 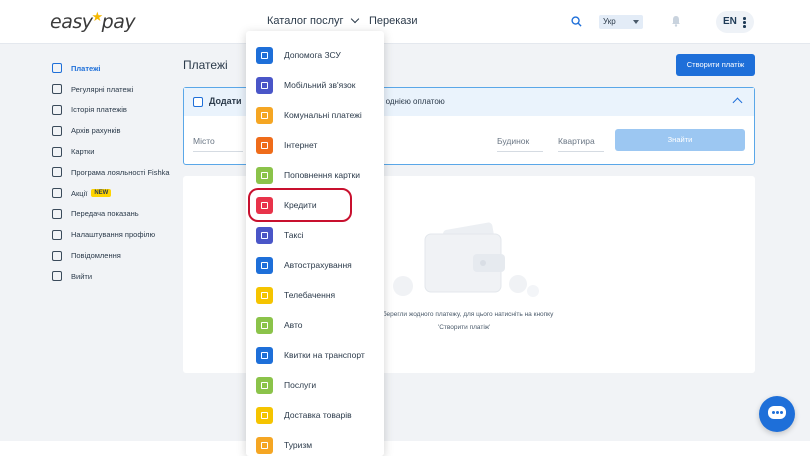 I want to click on sidebar-item: Передача показань, so click(x=117, y=214).